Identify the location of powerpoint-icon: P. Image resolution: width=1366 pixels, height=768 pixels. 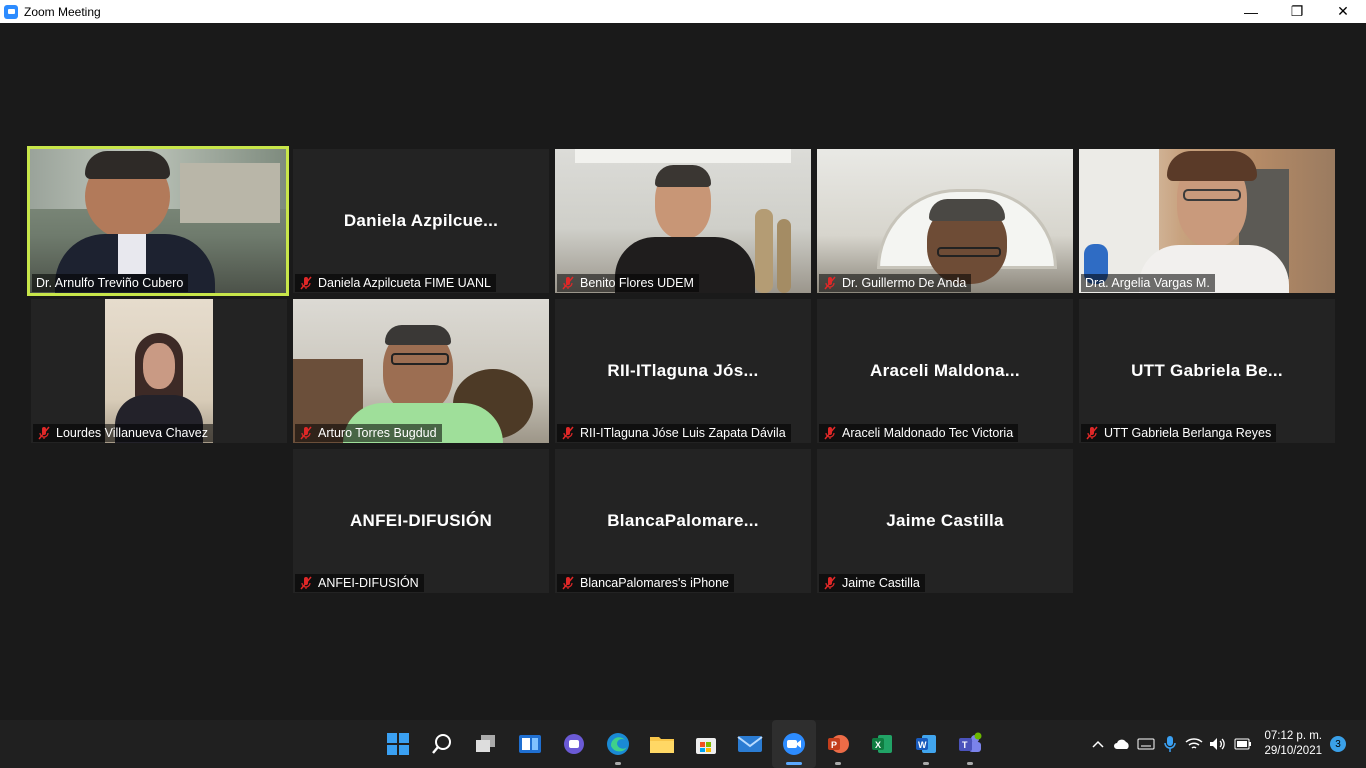
(838, 744).